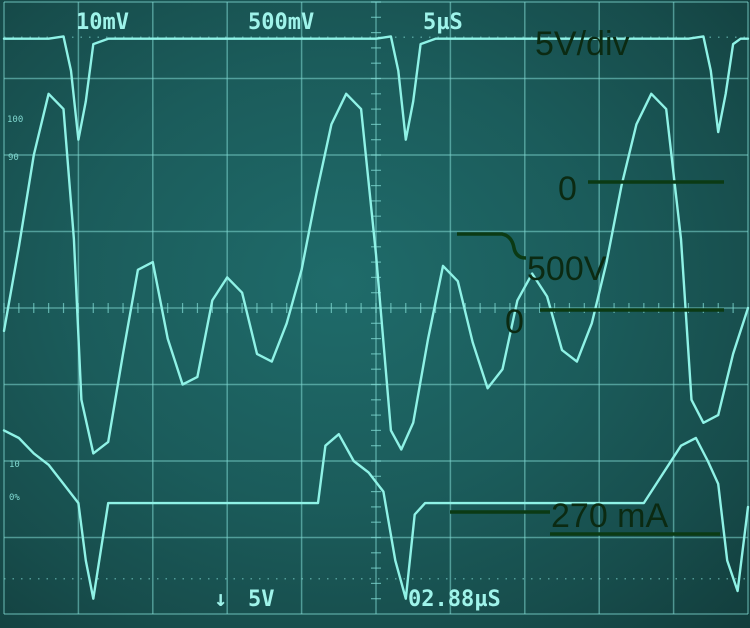  What do you see at coordinates (582, 44) in the screenshot?
I see `volts-per-div-annotation: 5V/div` at bounding box center [582, 44].